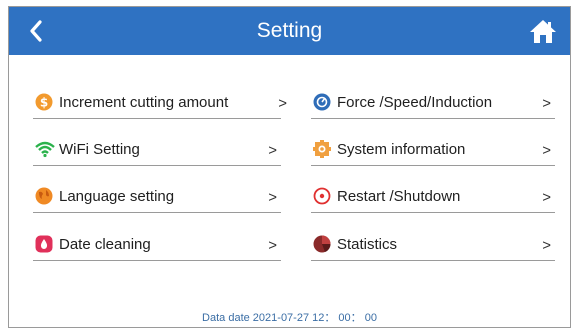 The image size is (579, 334). I want to click on menu-item-language-setting: Language setting >, so click(157, 198).